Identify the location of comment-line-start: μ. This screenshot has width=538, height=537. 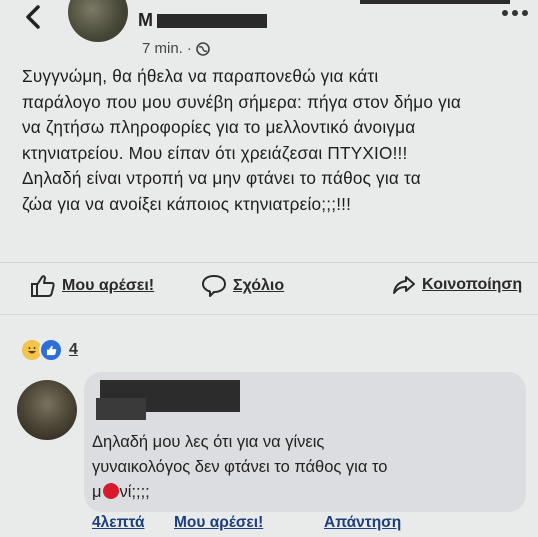
(97, 492).